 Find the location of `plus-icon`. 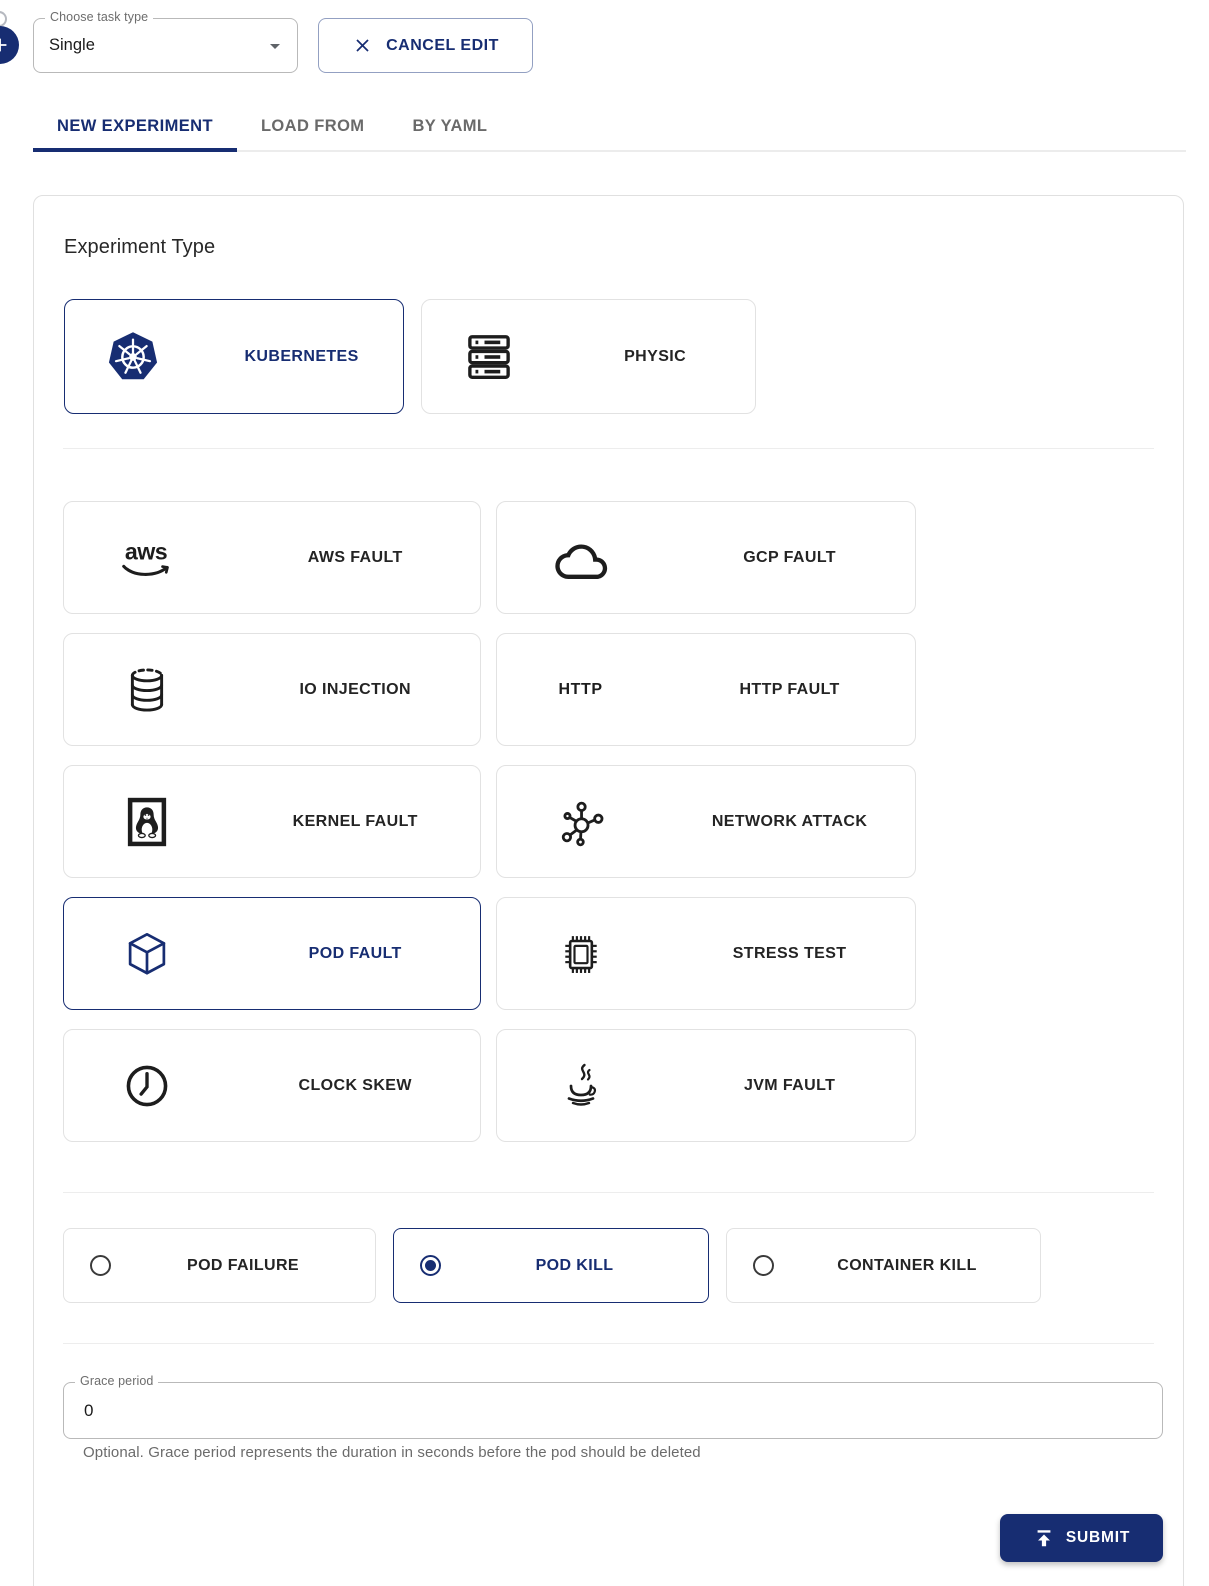

plus-icon is located at coordinates (5, 45).